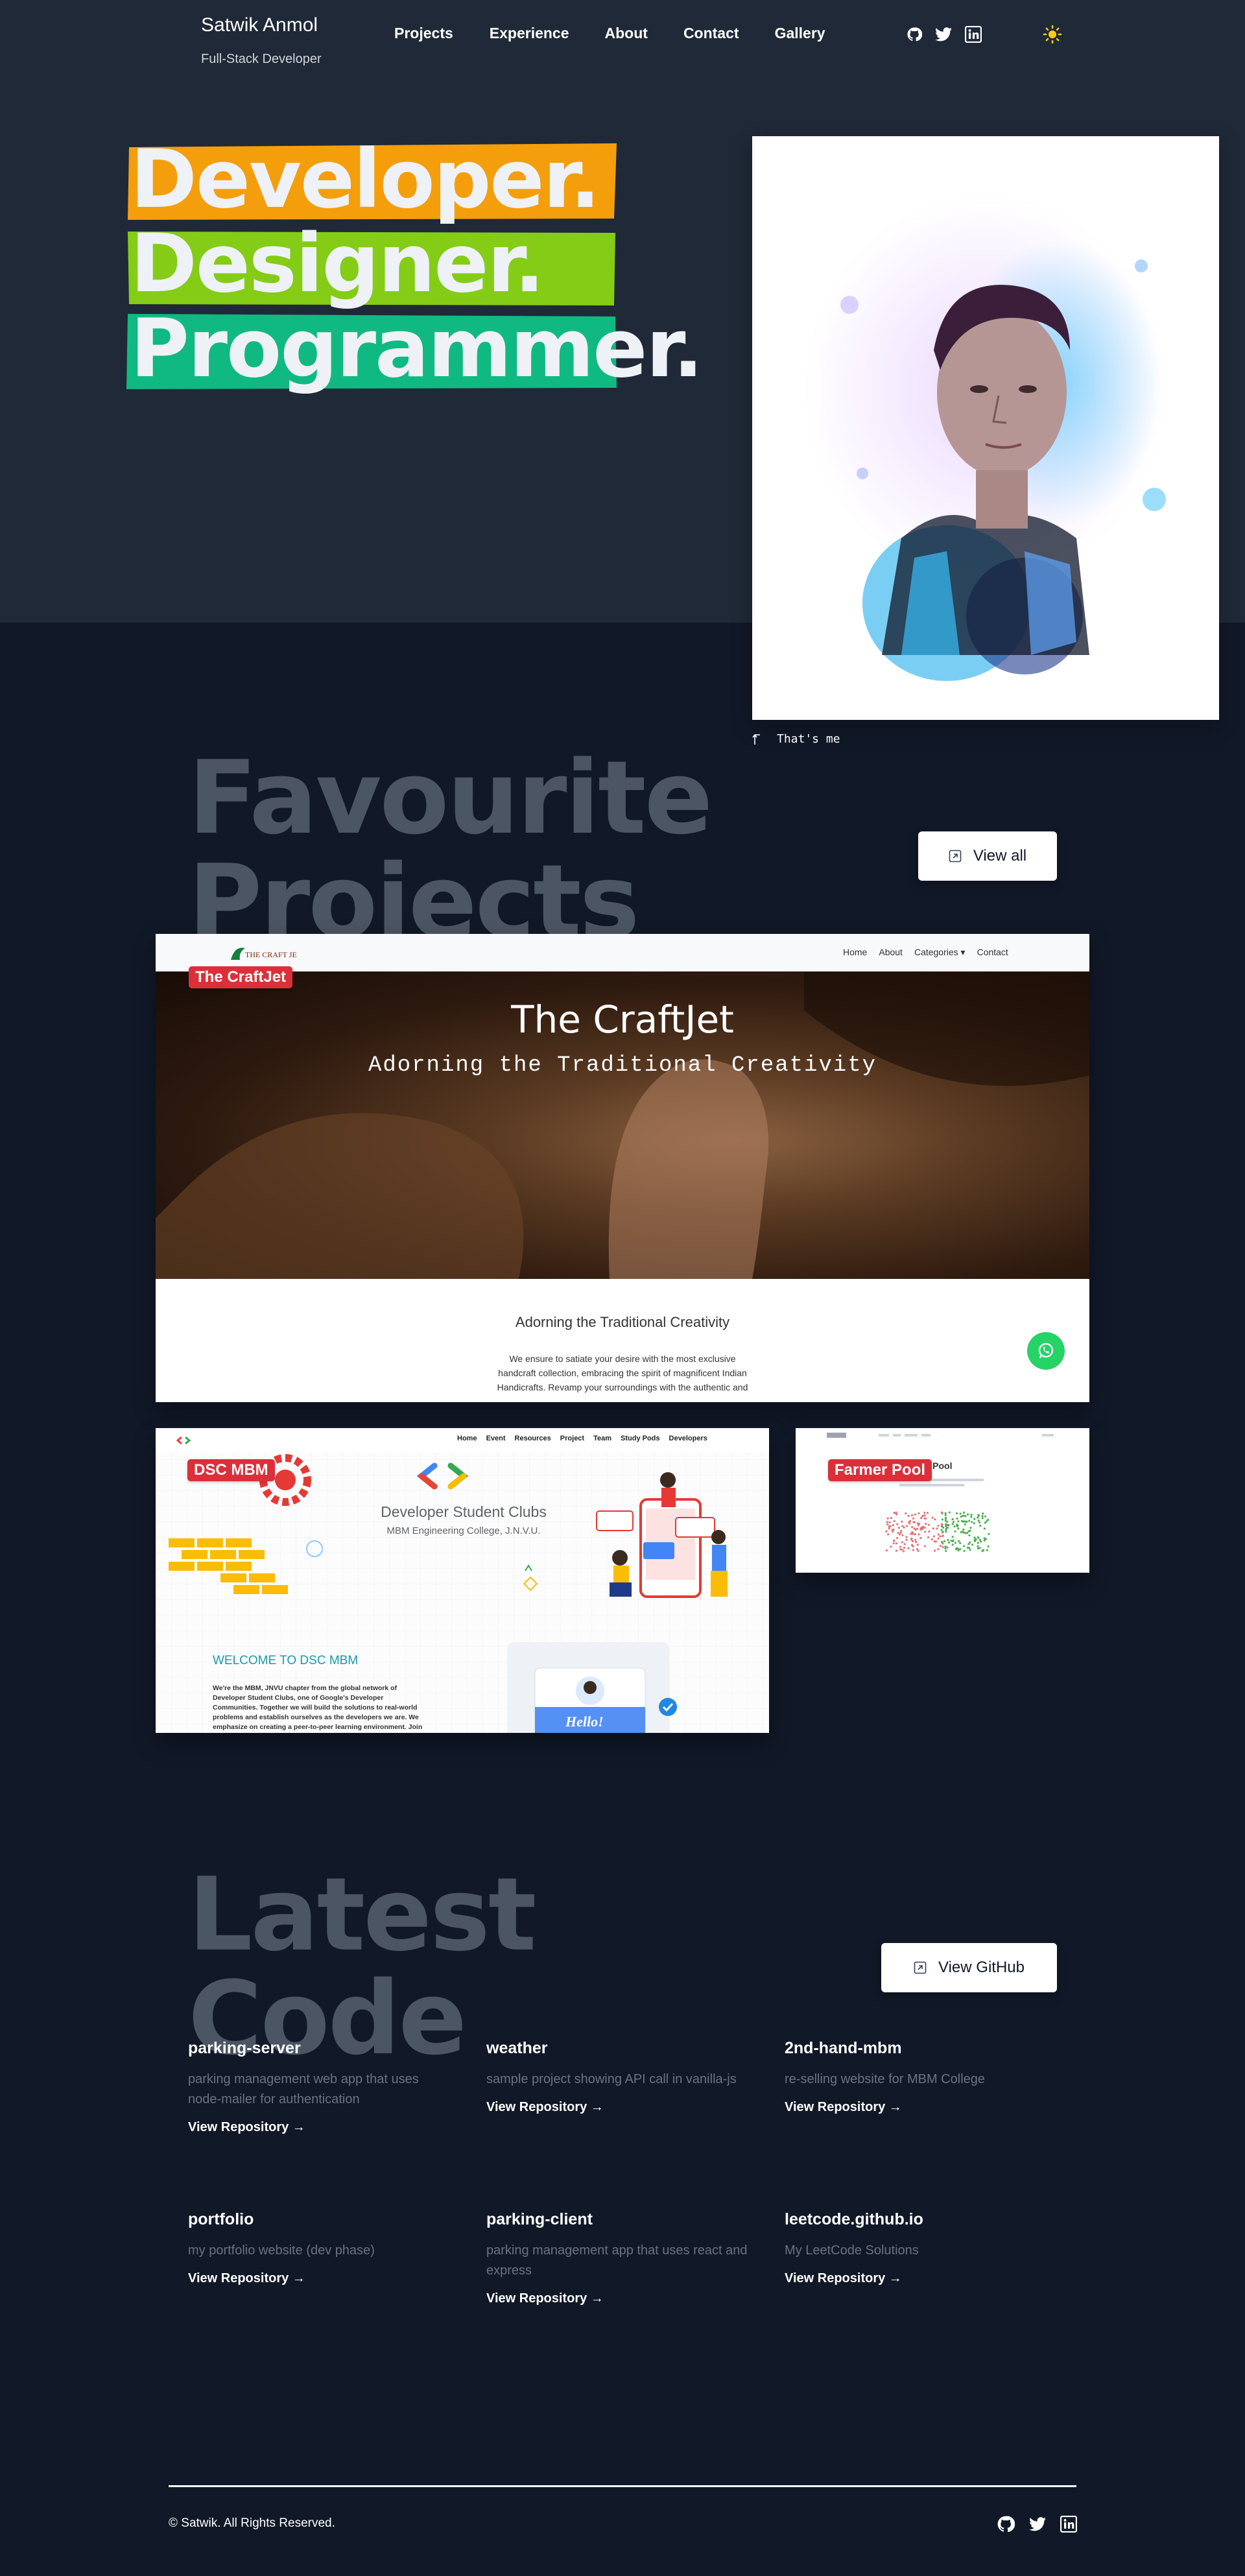 The image size is (1245, 2576). I want to click on whatsapp-button, so click(1046, 1351).